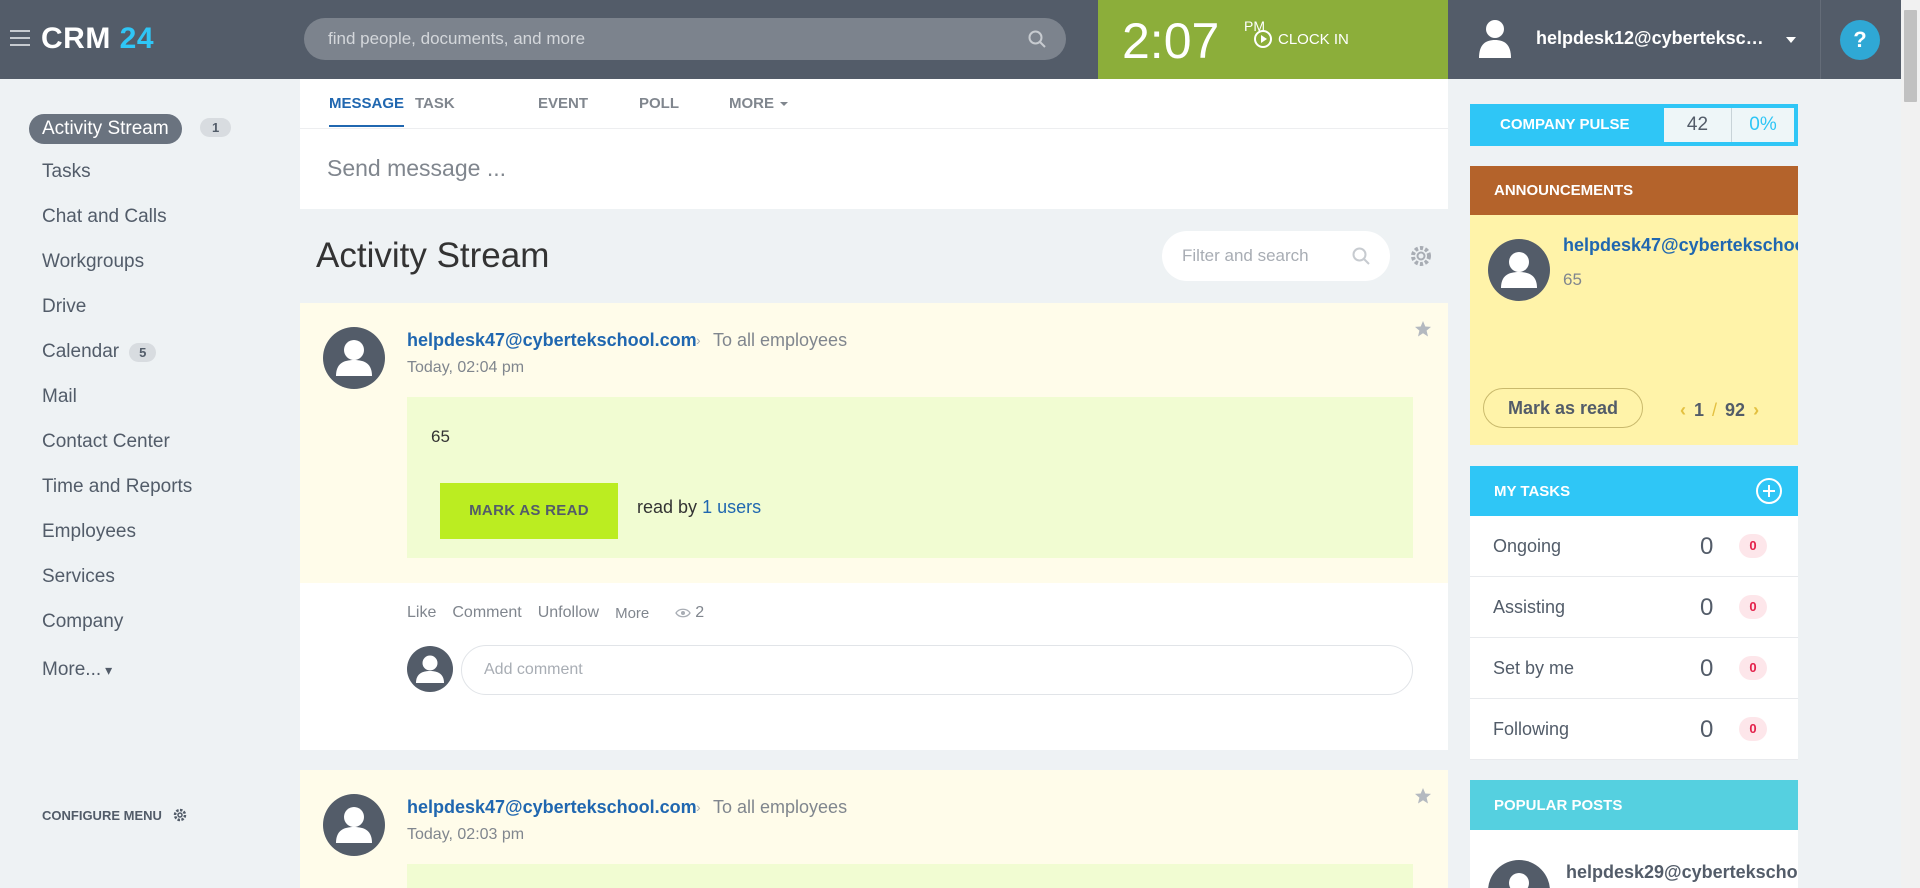 This screenshot has width=1920, height=888. I want to click on like-button: Like, so click(421, 613).